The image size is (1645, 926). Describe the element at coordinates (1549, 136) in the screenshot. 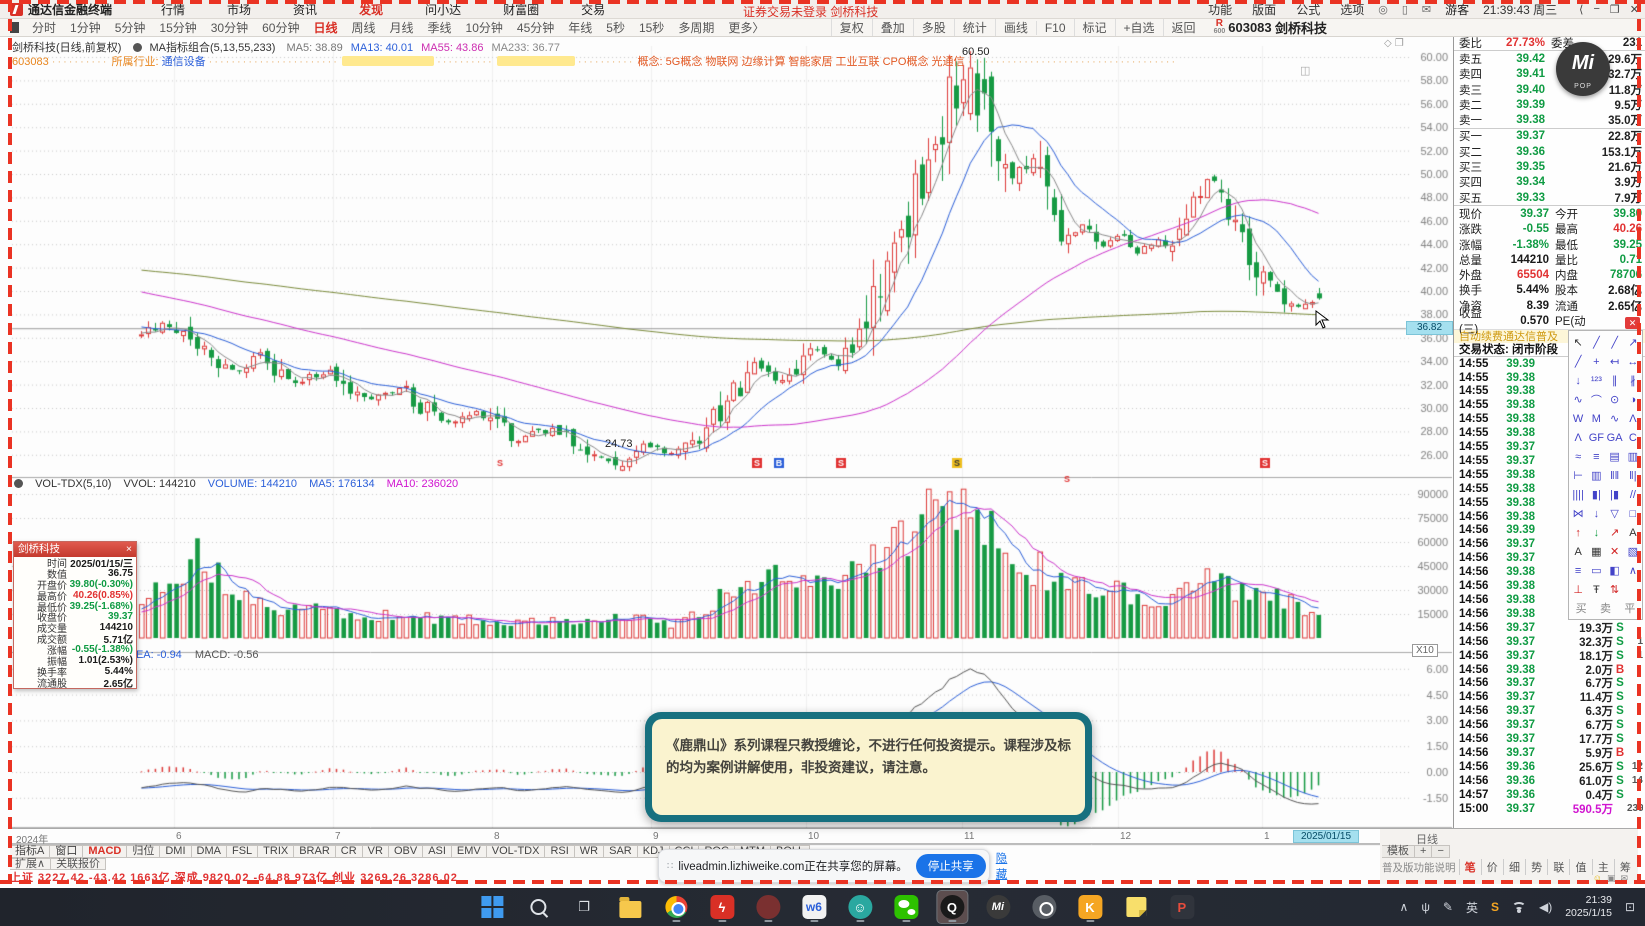

I see `bid-row: 买一 39.37 22.8万` at that location.